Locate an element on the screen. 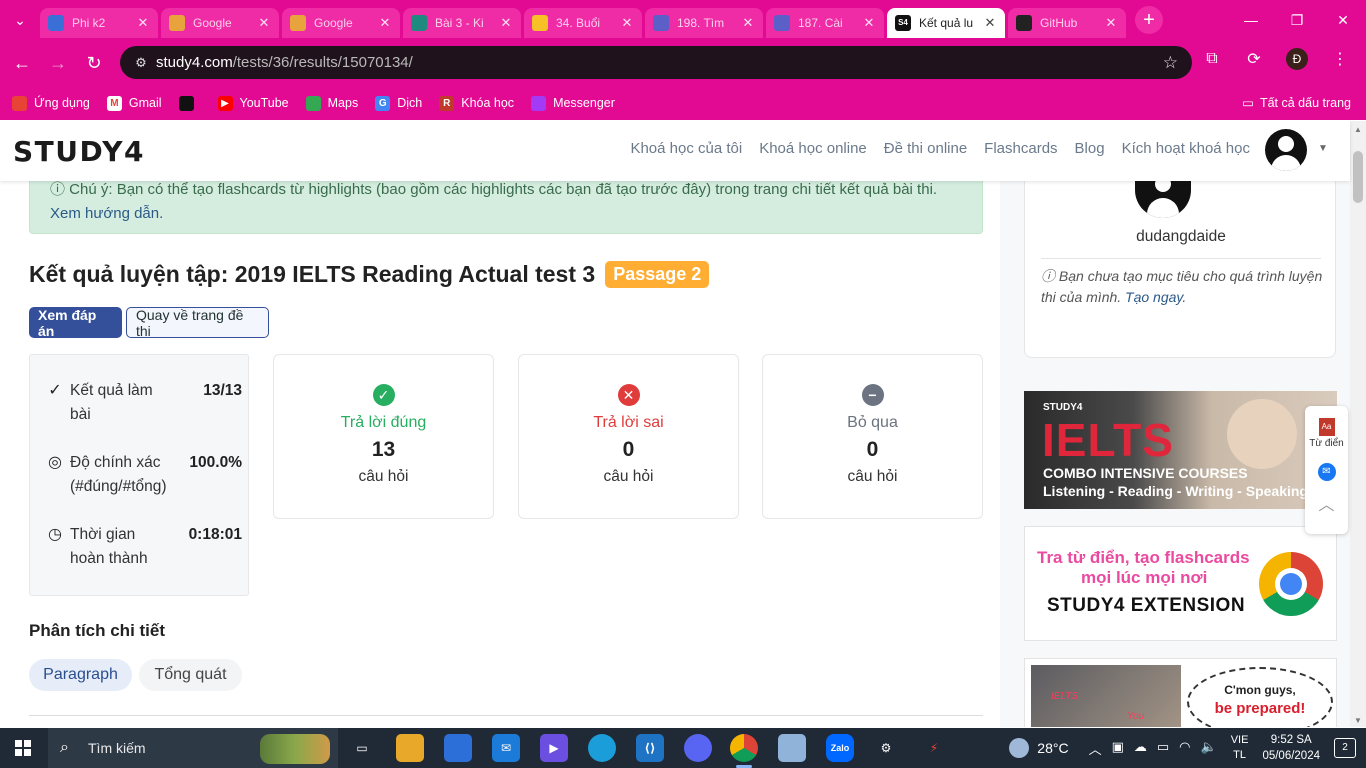 Image resolution: width=1366 pixels, height=768 pixels. bookmark-item is located at coordinates (189, 103).